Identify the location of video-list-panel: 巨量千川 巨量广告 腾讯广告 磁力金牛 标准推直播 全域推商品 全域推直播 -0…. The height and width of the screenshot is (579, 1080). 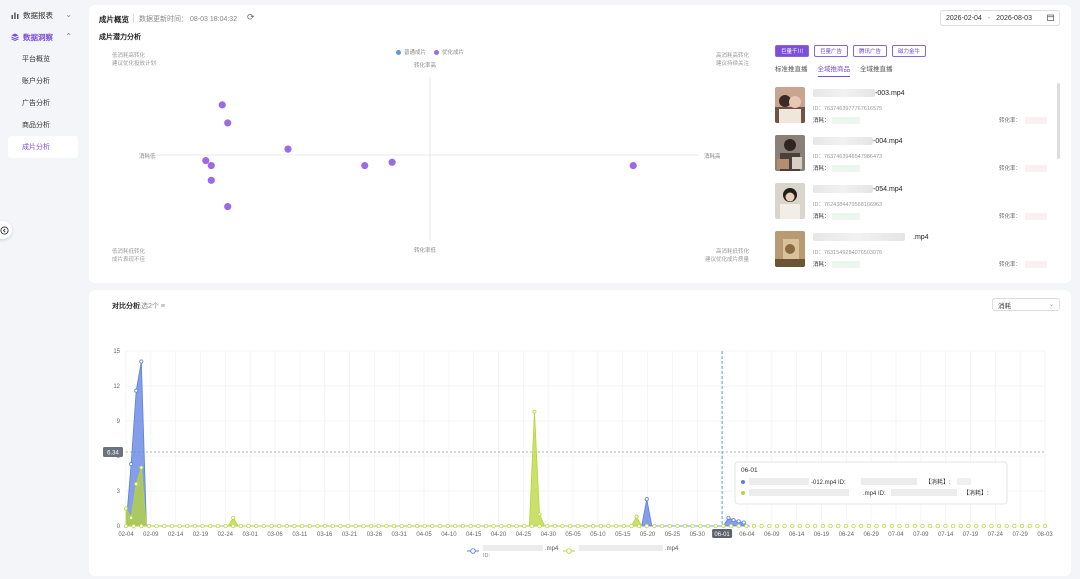
(918, 161).